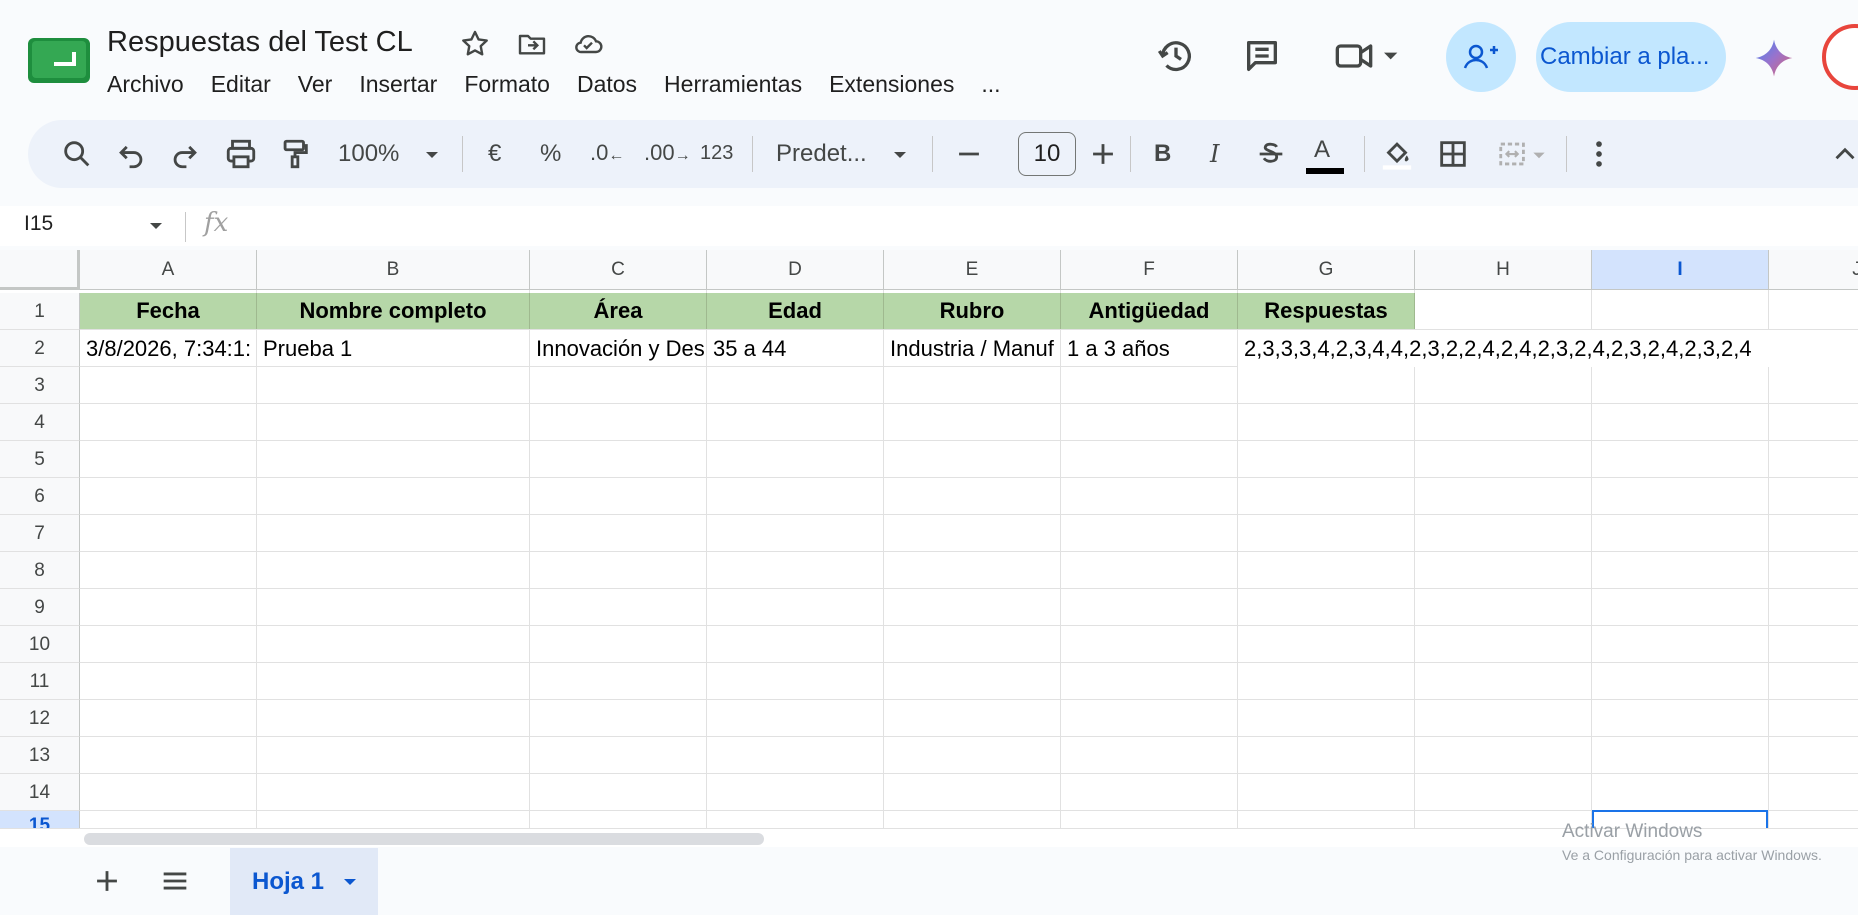 The height and width of the screenshot is (915, 1858). What do you see at coordinates (168, 311) in the screenshot?
I see `header-cell-fecha: Fecha` at bounding box center [168, 311].